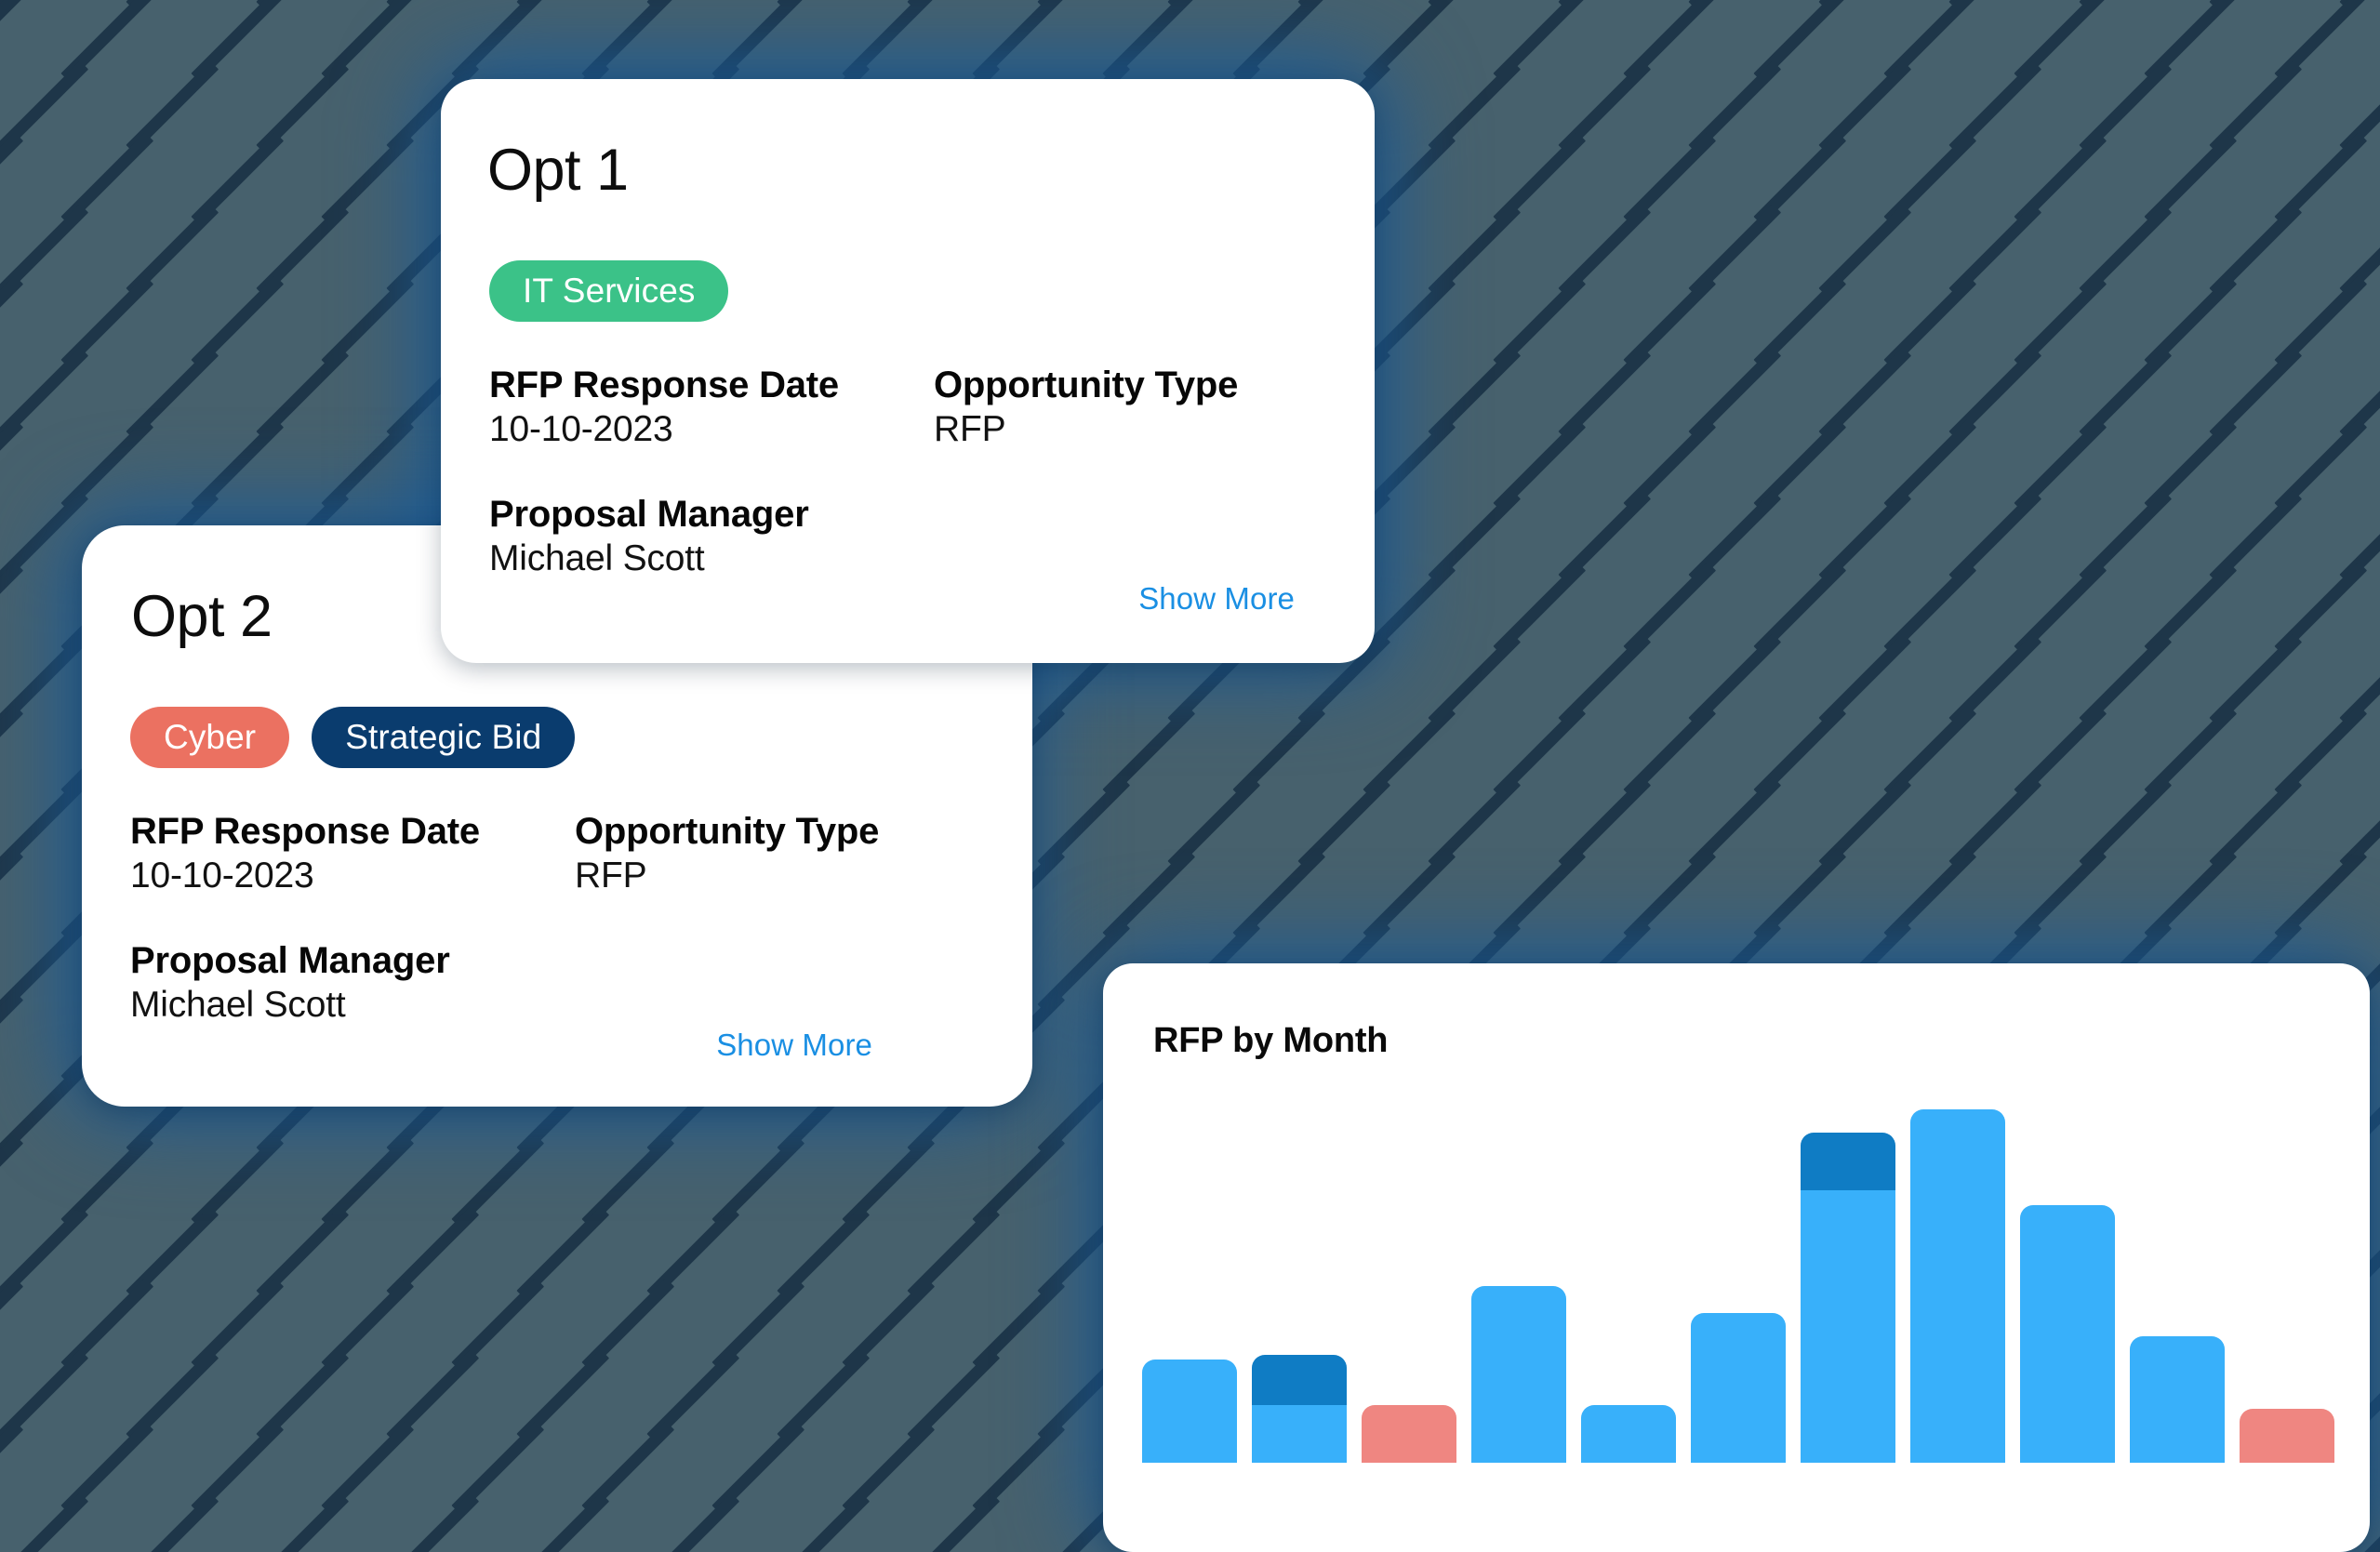  What do you see at coordinates (611, 875) in the screenshot?
I see `field-value-opportunity-type: RFP` at bounding box center [611, 875].